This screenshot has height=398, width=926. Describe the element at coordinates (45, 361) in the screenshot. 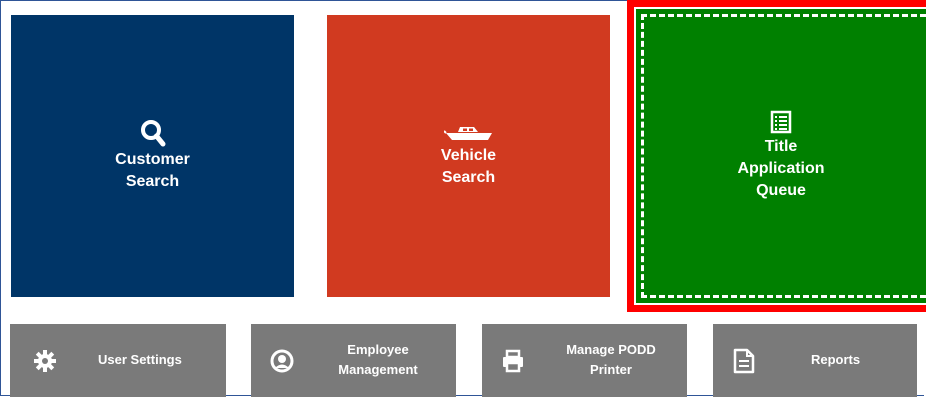

I see `gear-icon` at that location.